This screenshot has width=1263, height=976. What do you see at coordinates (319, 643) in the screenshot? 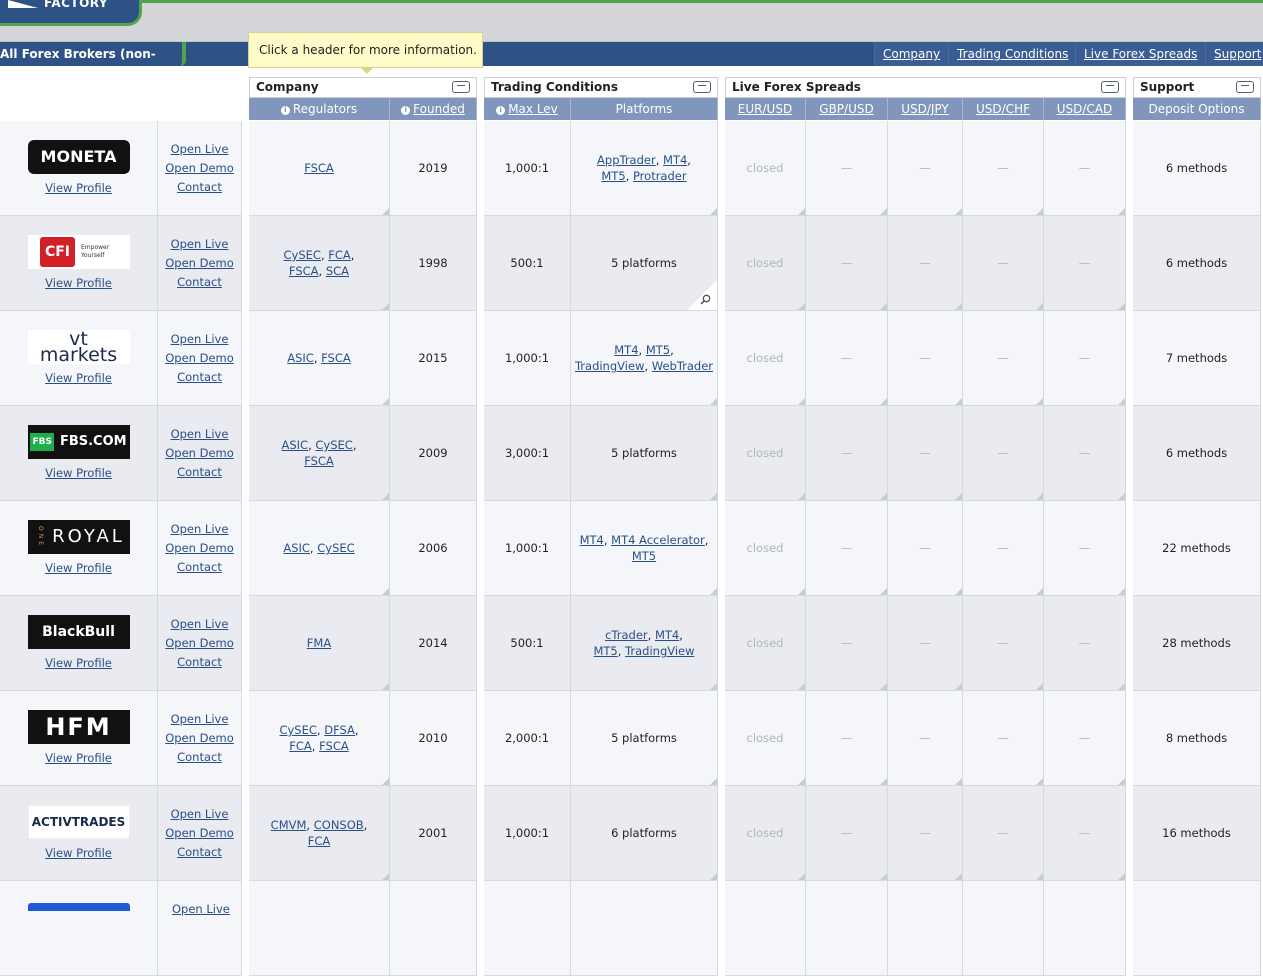
I see `regulator-link: FMA` at bounding box center [319, 643].